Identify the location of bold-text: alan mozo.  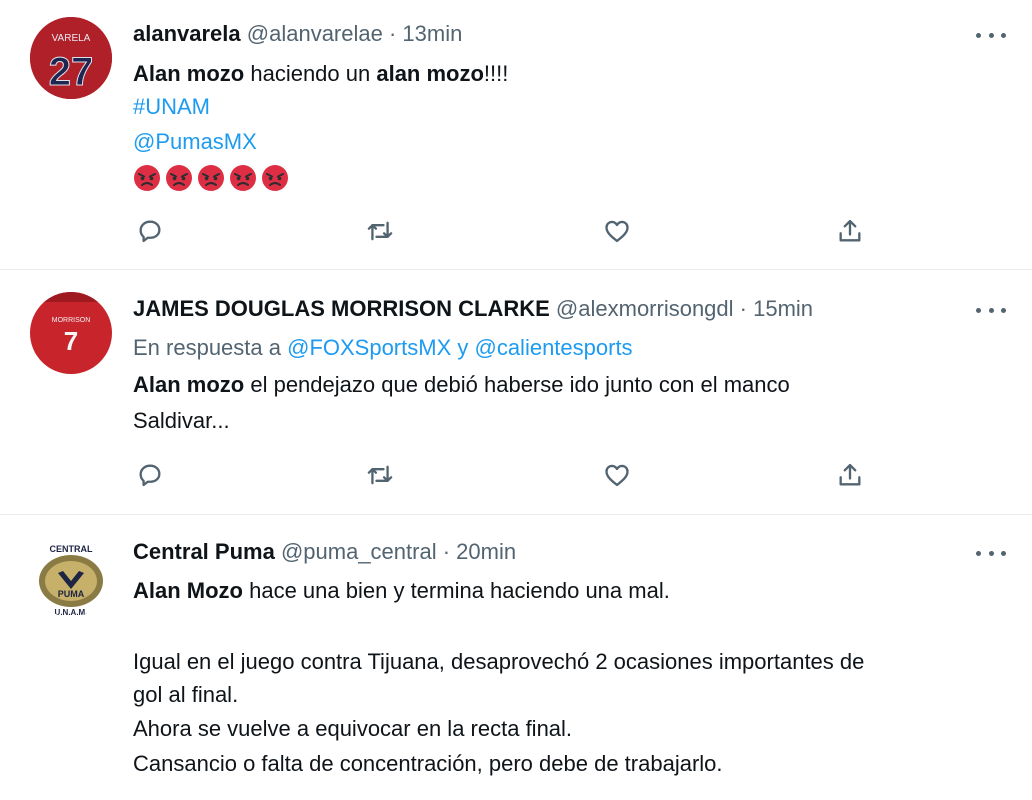
(430, 73).